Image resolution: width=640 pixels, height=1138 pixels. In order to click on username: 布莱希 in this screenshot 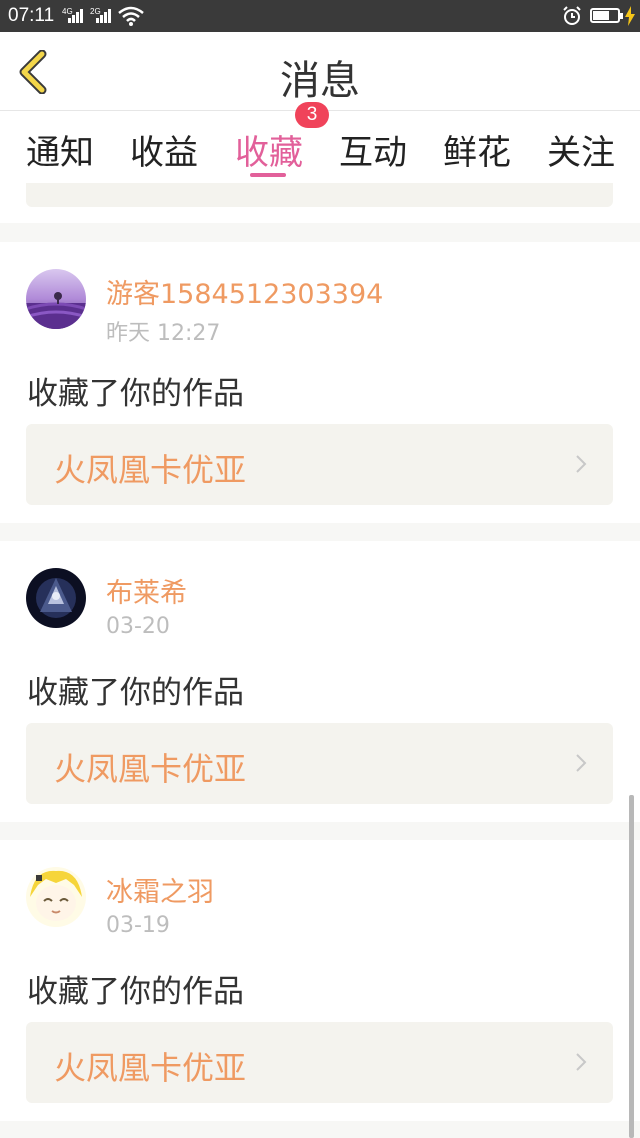, I will do `click(146, 590)`.